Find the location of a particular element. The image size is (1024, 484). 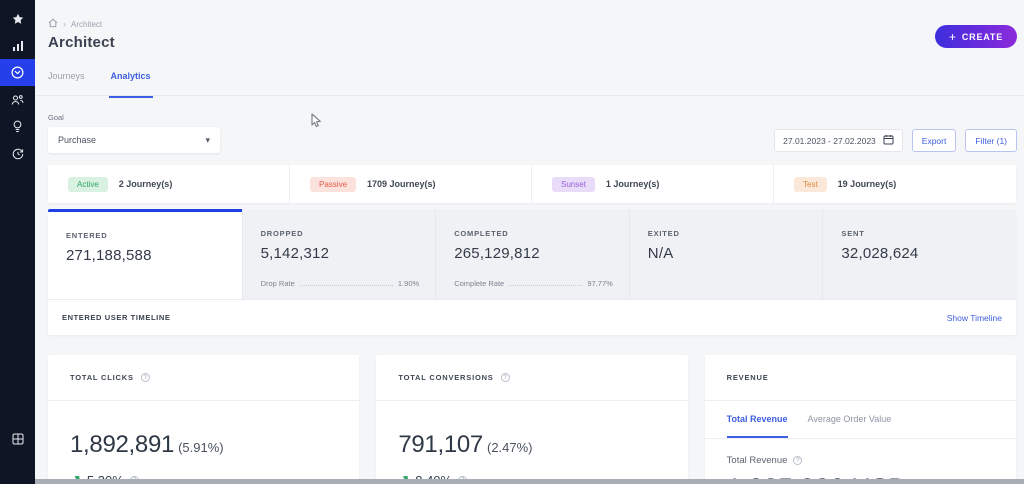

metric-value-row: 1,892,891 (5.91%) is located at coordinates (203, 445).